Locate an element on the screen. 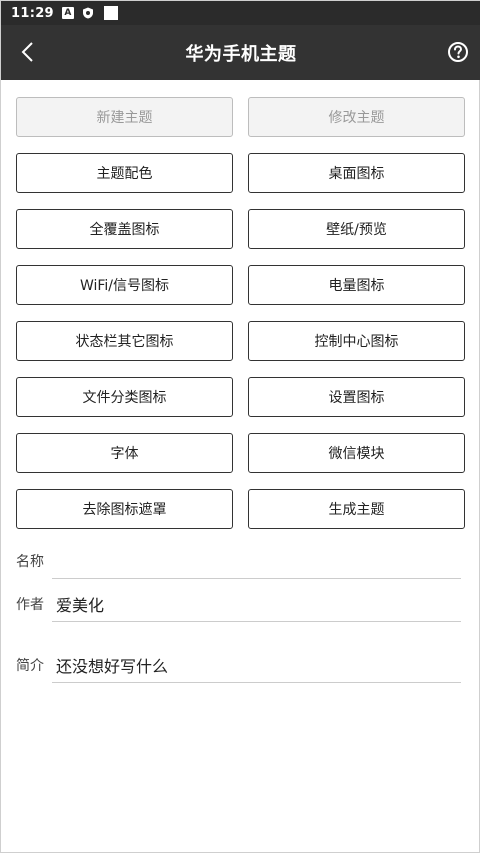 This screenshot has height=853, width=480. page-title: 华为手机主题 is located at coordinates (241, 54).